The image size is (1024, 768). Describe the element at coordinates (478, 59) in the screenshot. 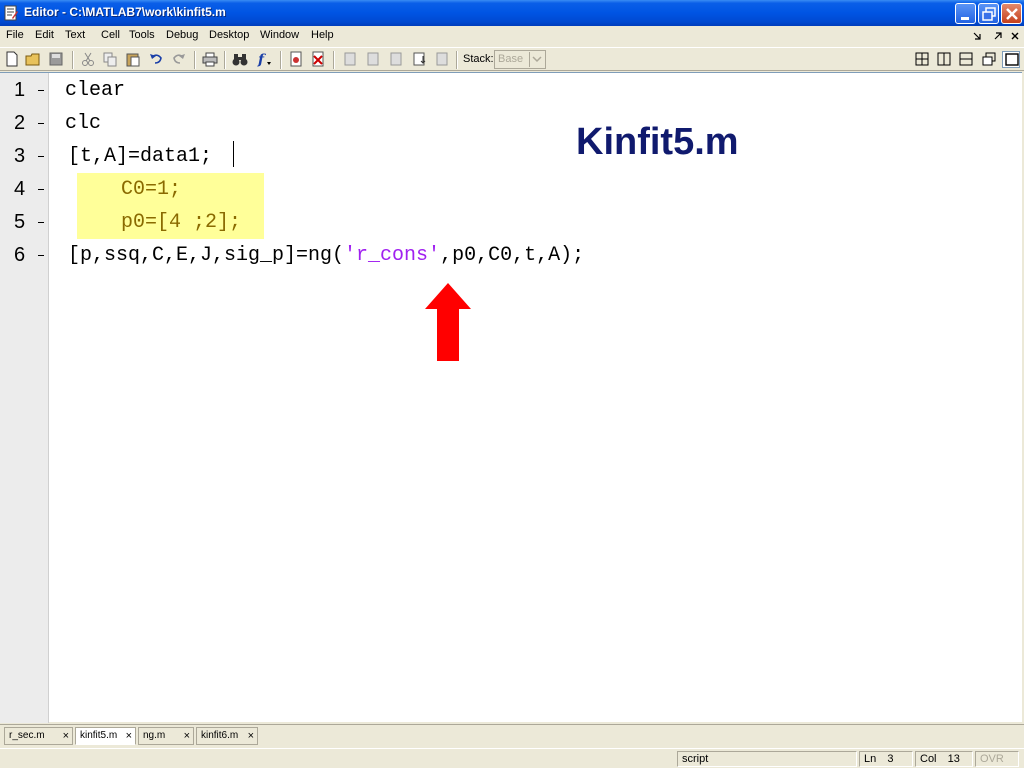

I see `stack-label: Stack:` at that location.